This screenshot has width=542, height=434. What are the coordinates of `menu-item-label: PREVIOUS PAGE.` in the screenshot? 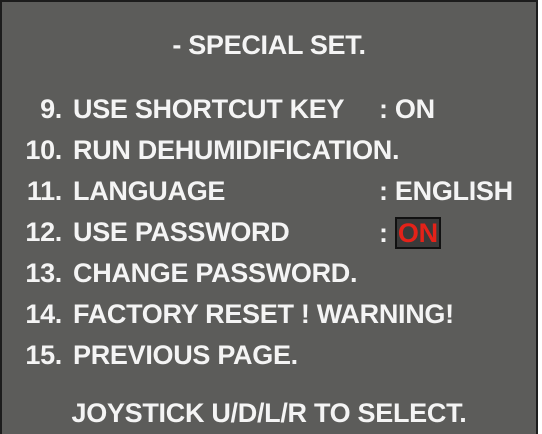 It's located at (185, 355).